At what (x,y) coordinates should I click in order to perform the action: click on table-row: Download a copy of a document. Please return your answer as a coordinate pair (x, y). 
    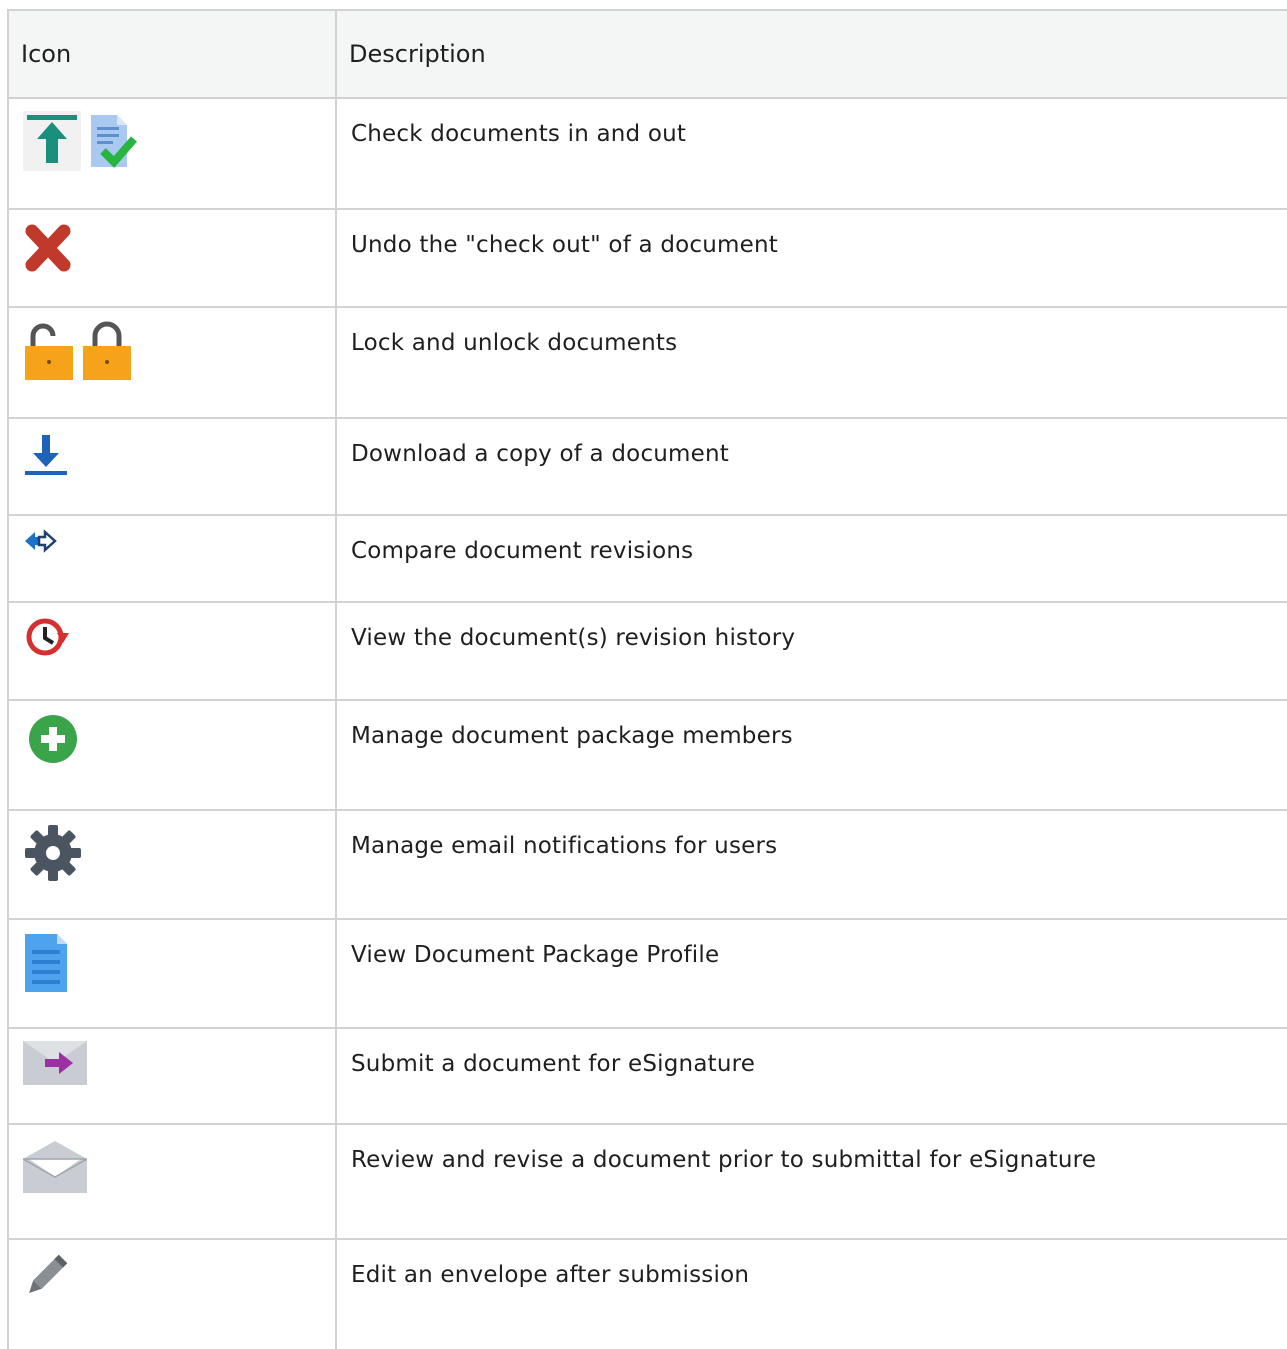
    Looking at the image, I should click on (647, 466).